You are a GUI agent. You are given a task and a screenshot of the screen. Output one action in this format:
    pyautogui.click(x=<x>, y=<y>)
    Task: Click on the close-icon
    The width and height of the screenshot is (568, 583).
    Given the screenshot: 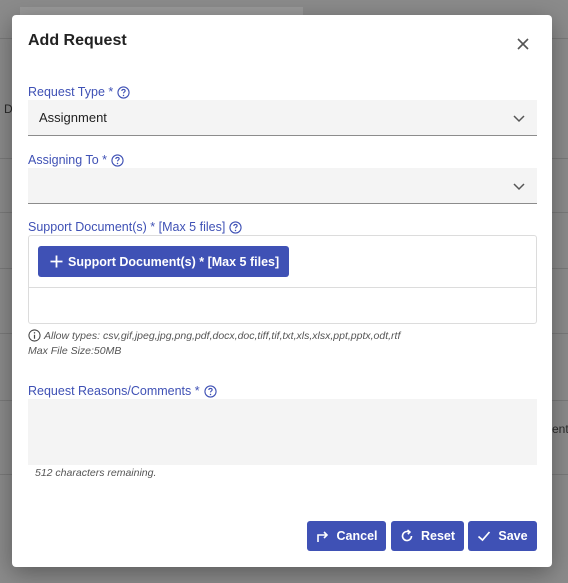 What is the action you would take?
    pyautogui.click(x=523, y=44)
    